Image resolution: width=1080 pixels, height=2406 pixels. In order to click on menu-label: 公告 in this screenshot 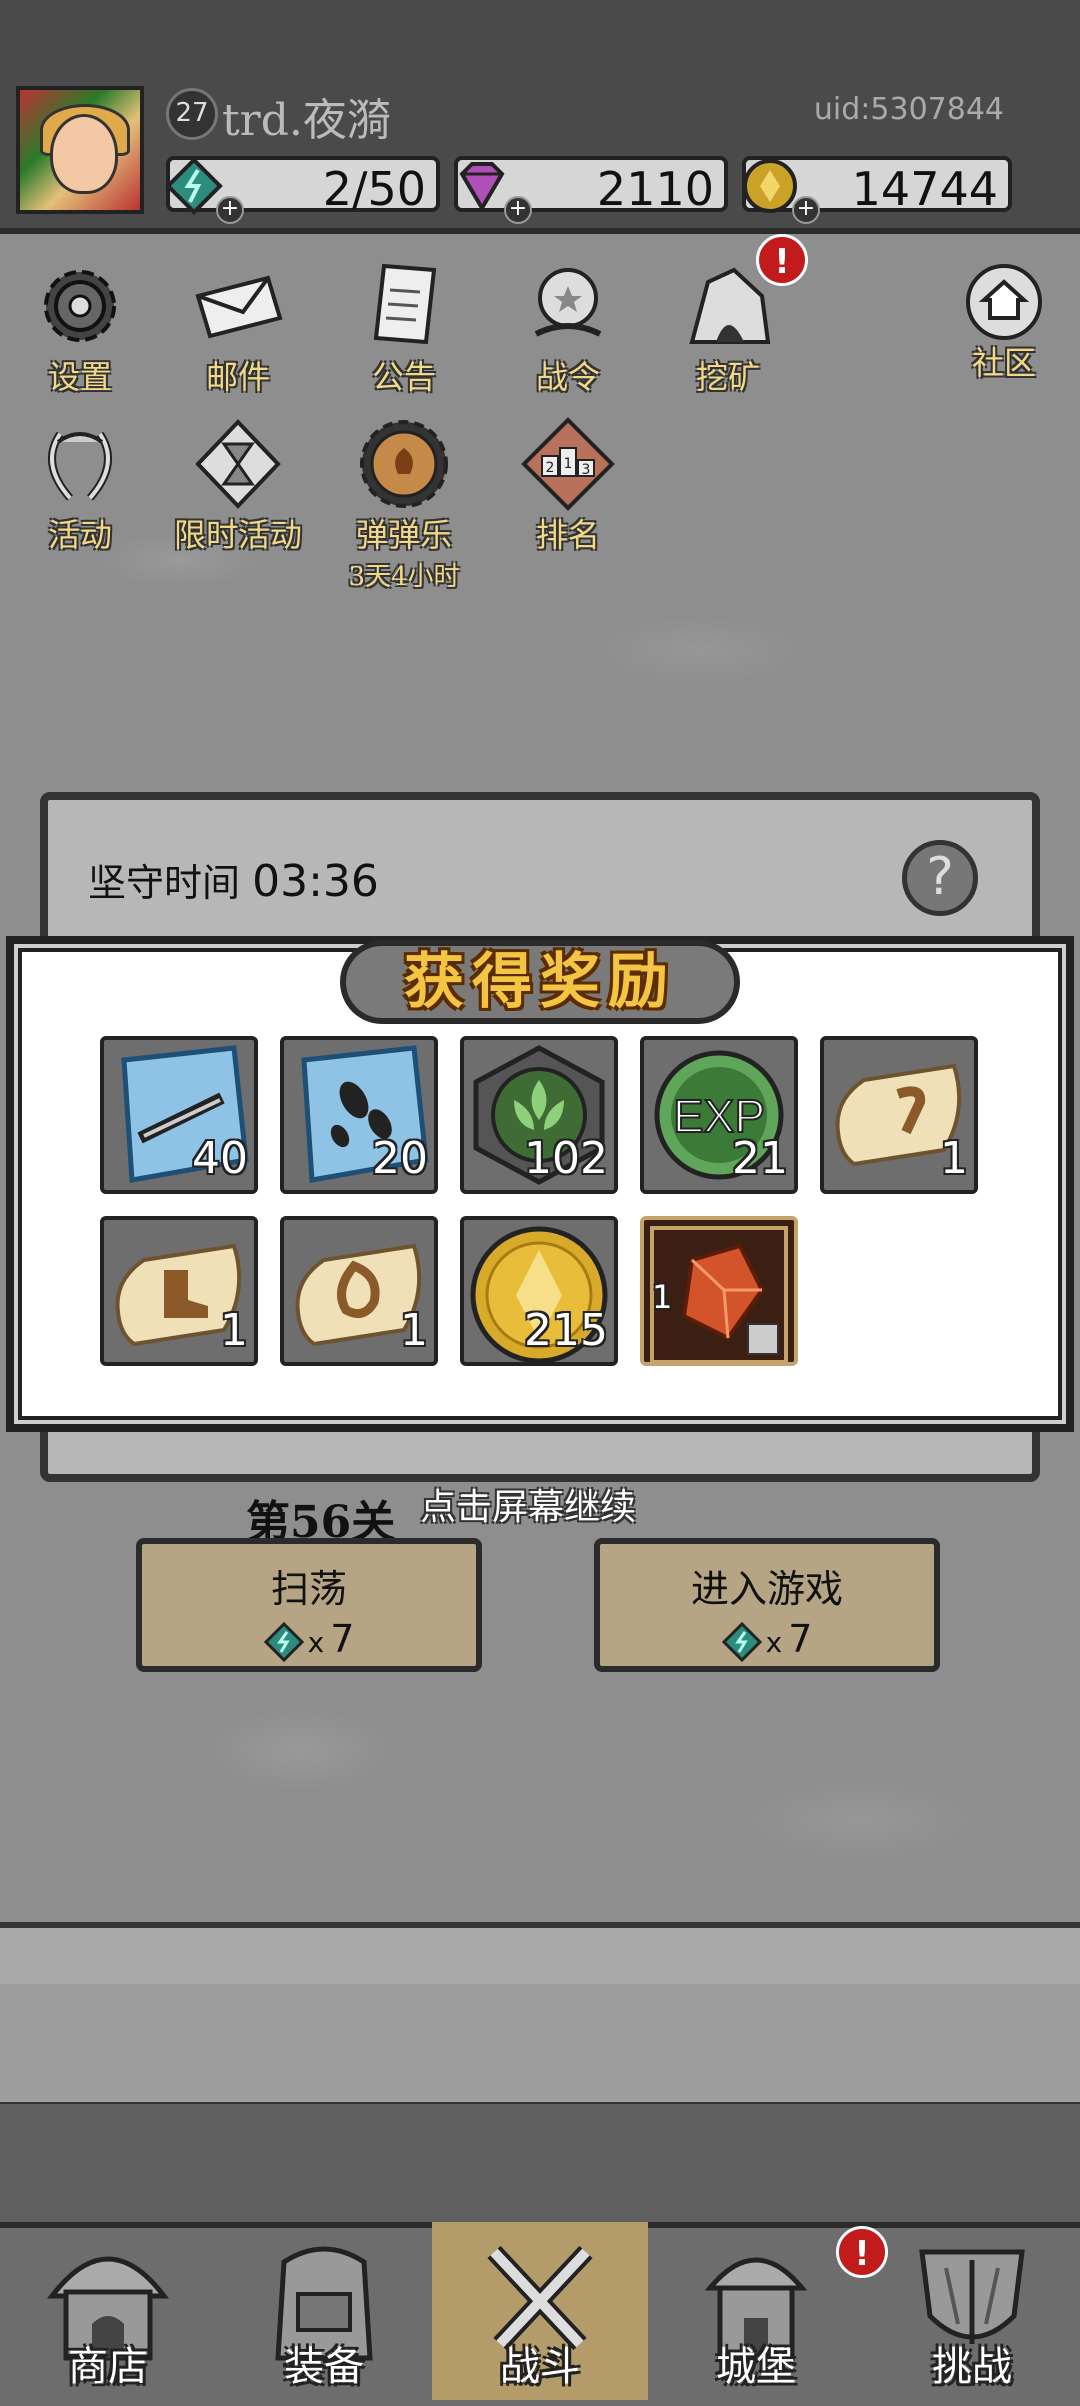, I will do `click(403, 377)`.